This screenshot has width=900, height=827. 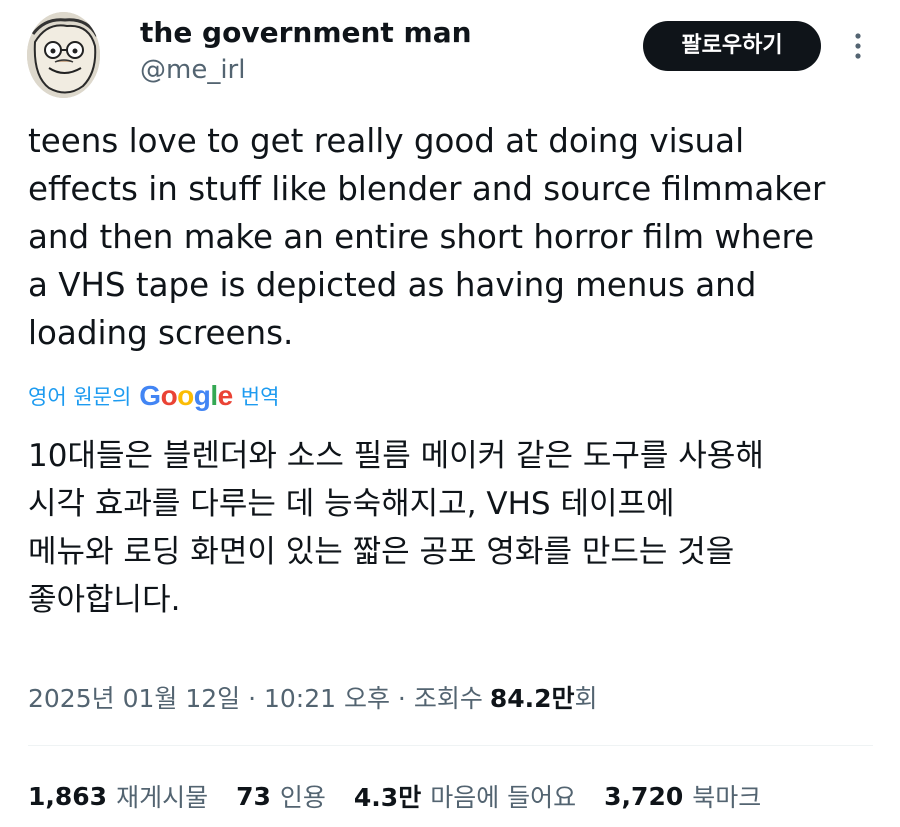 I want to click on engagement-stats: 1,863 재게시물 73 인용 4.3만 마음에 들어요 3,720 북마크, so click(x=408, y=796).